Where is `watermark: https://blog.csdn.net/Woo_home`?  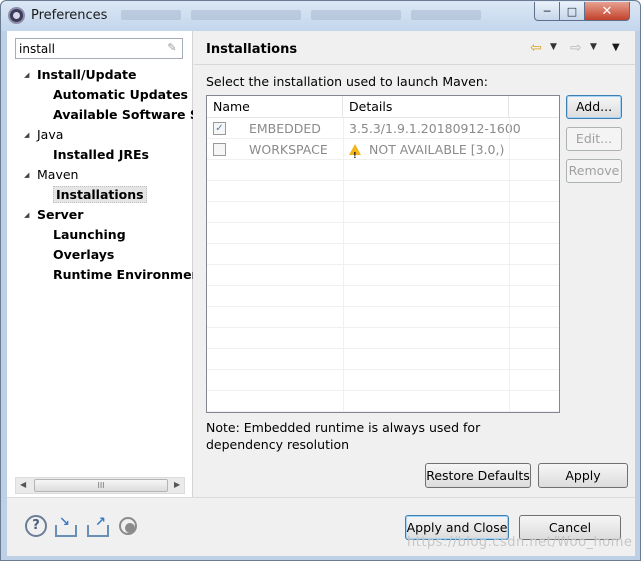 watermark: https://blog.csdn.net/Woo_home is located at coordinates (520, 542).